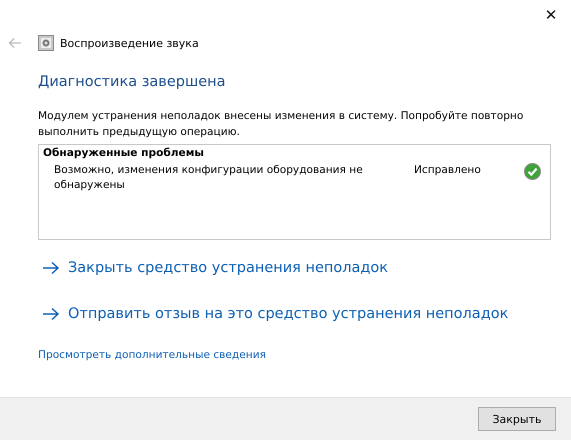 Image resolution: width=571 pixels, height=440 pixels. What do you see at coordinates (296, 268) in the screenshot?
I see `action-link: Закрыть средство устранения неполадок` at bounding box center [296, 268].